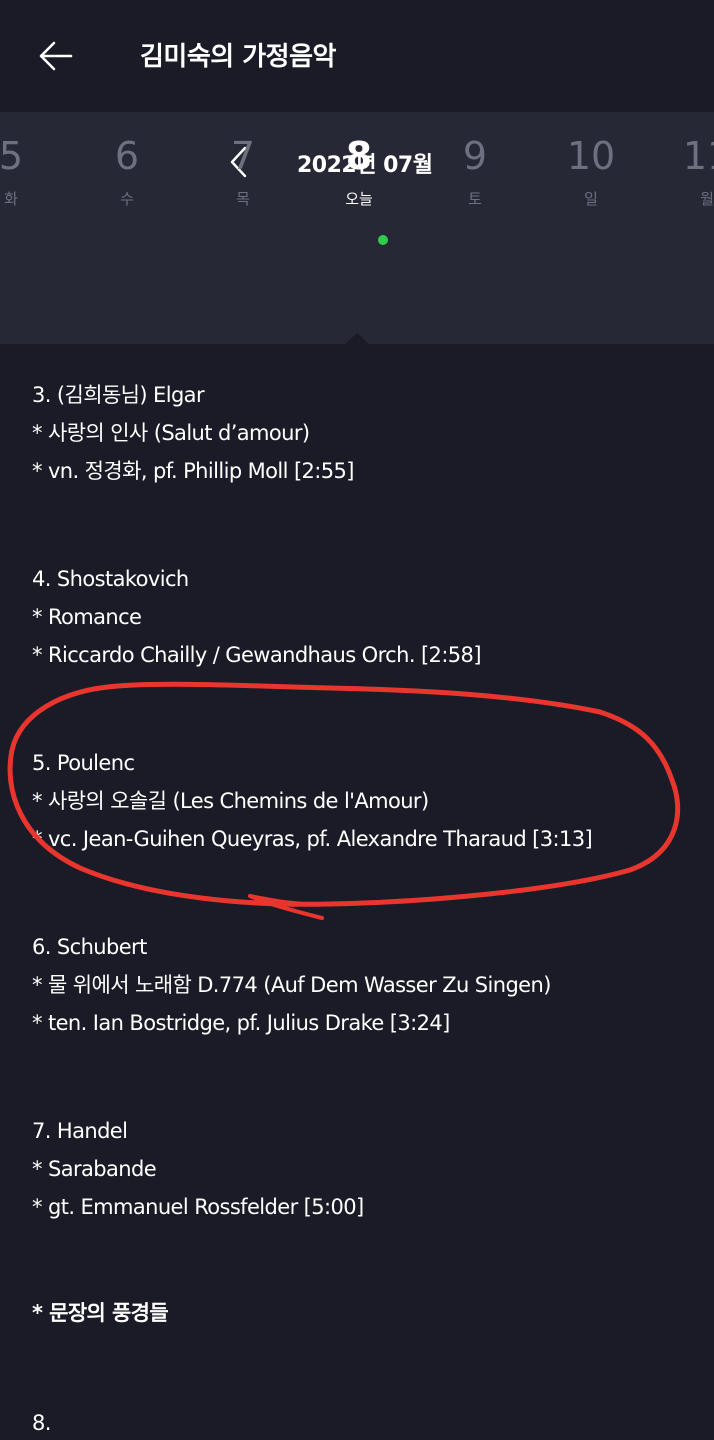 This screenshot has height=1440, width=714. What do you see at coordinates (11, 199) in the screenshot?
I see `day-weekday: 화` at bounding box center [11, 199].